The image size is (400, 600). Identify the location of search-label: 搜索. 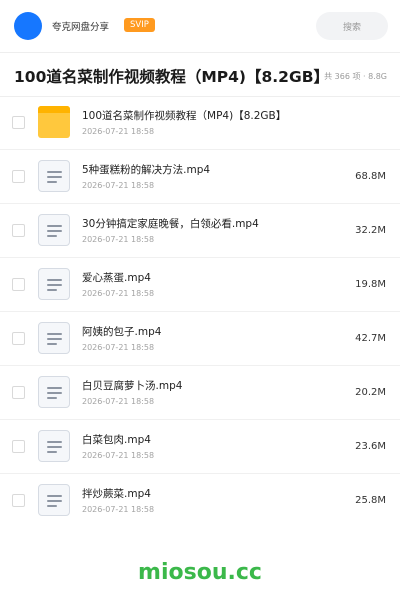
(351, 27).